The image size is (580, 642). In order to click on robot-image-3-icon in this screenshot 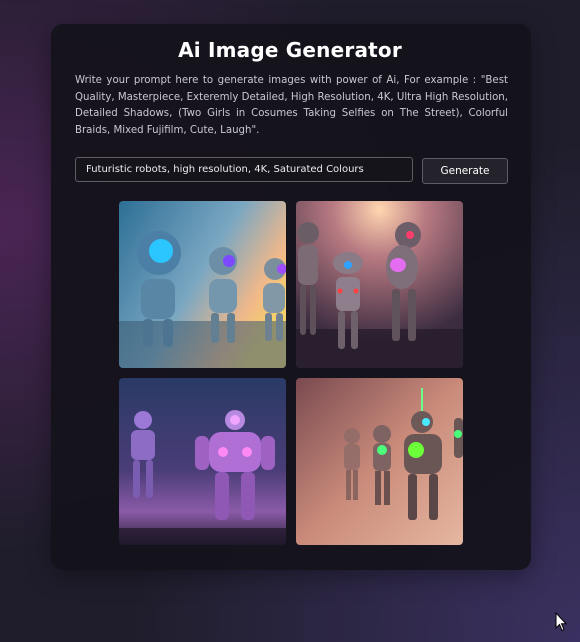, I will do `click(202, 461)`.